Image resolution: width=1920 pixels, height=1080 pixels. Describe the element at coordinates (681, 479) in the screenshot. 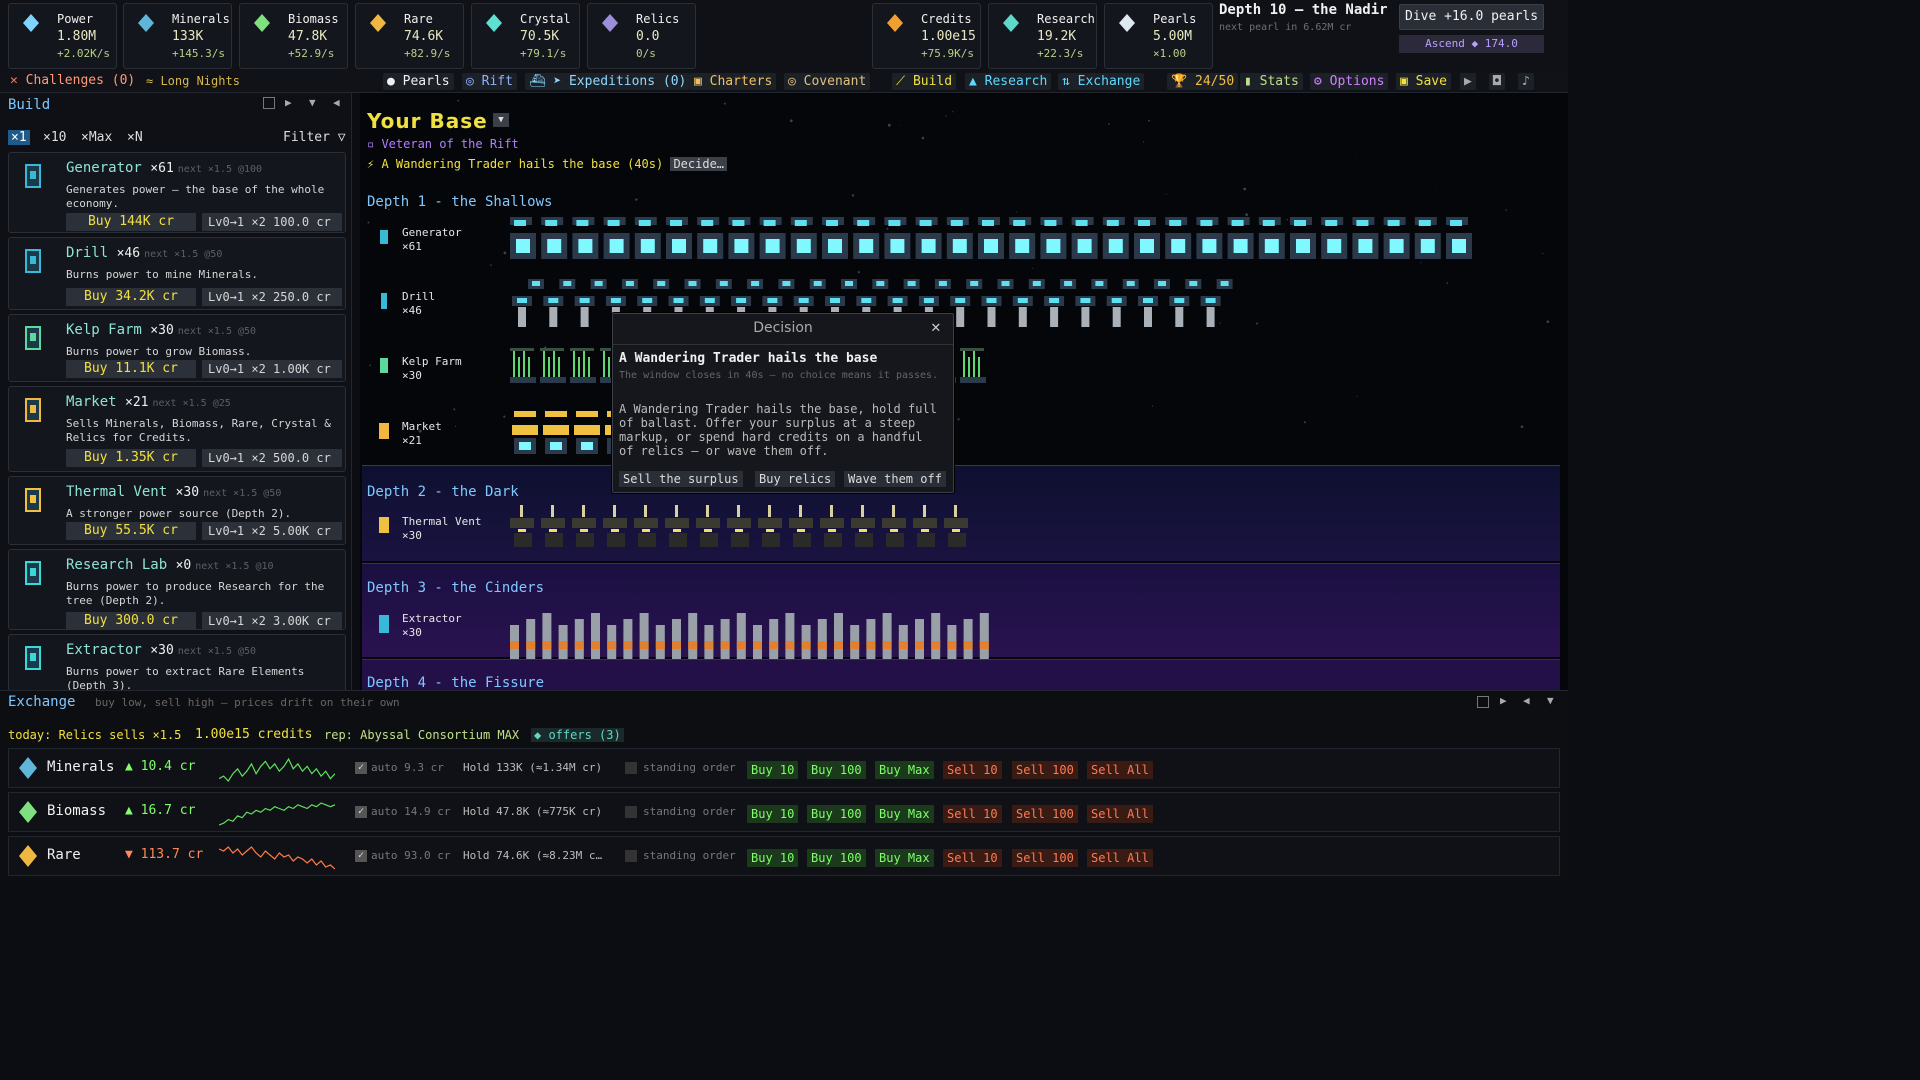

I see `sell-surplus-button: Sell the surplus` at that location.